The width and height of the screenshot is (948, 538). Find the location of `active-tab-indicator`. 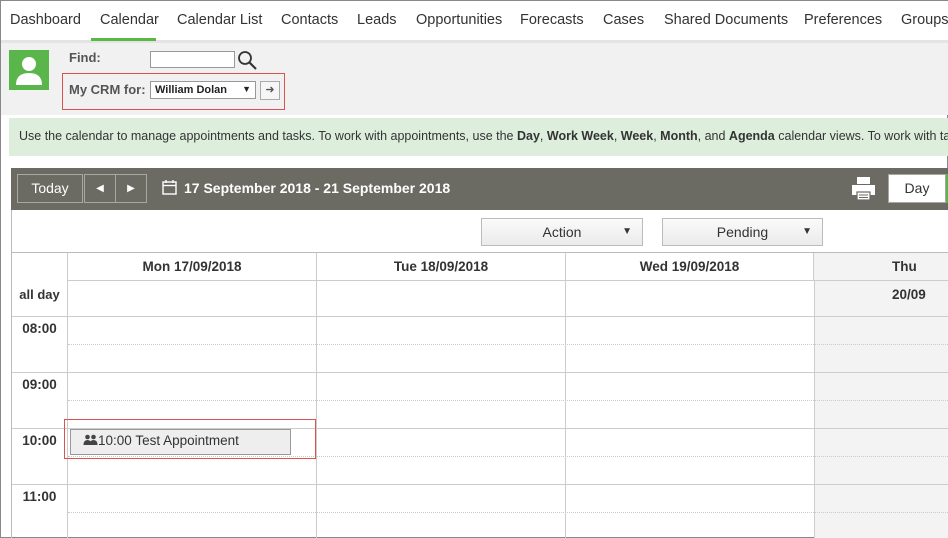

active-tab-indicator is located at coordinates (123, 39).